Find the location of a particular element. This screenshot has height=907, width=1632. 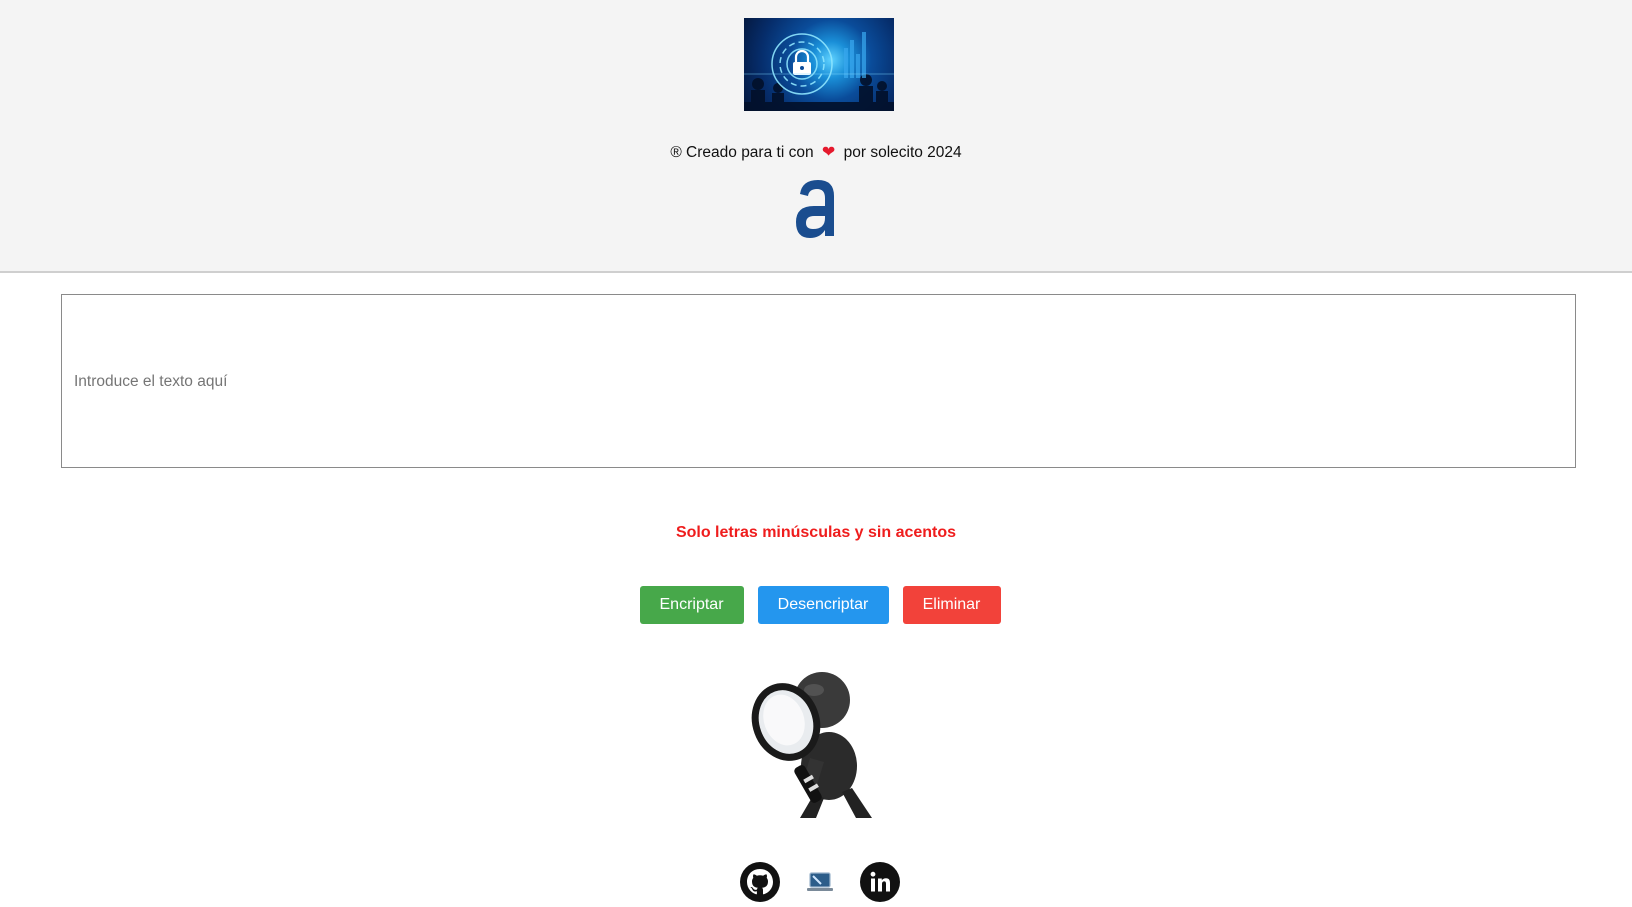

social-links is located at coordinates (816, 882).